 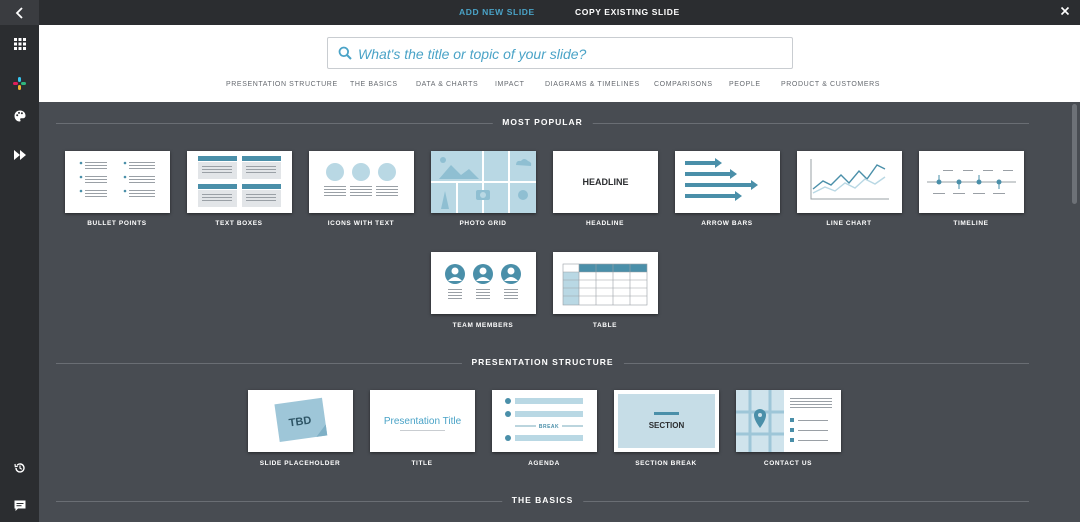 I want to click on thumb-label: TEXT BOXES, so click(x=239, y=223).